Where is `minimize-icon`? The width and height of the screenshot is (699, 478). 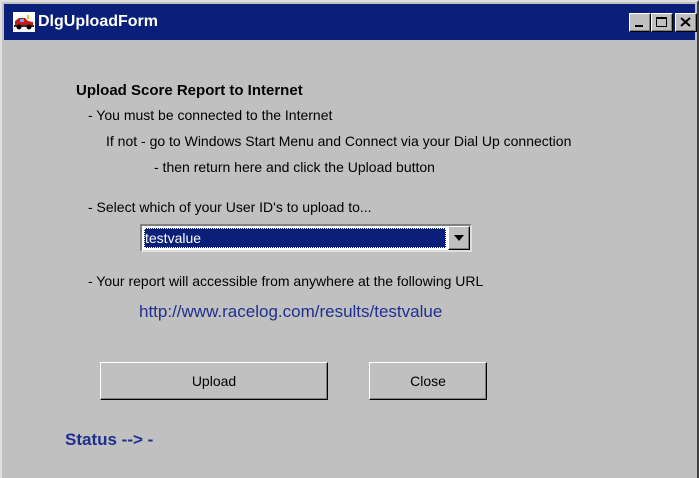
minimize-icon is located at coordinates (639, 26).